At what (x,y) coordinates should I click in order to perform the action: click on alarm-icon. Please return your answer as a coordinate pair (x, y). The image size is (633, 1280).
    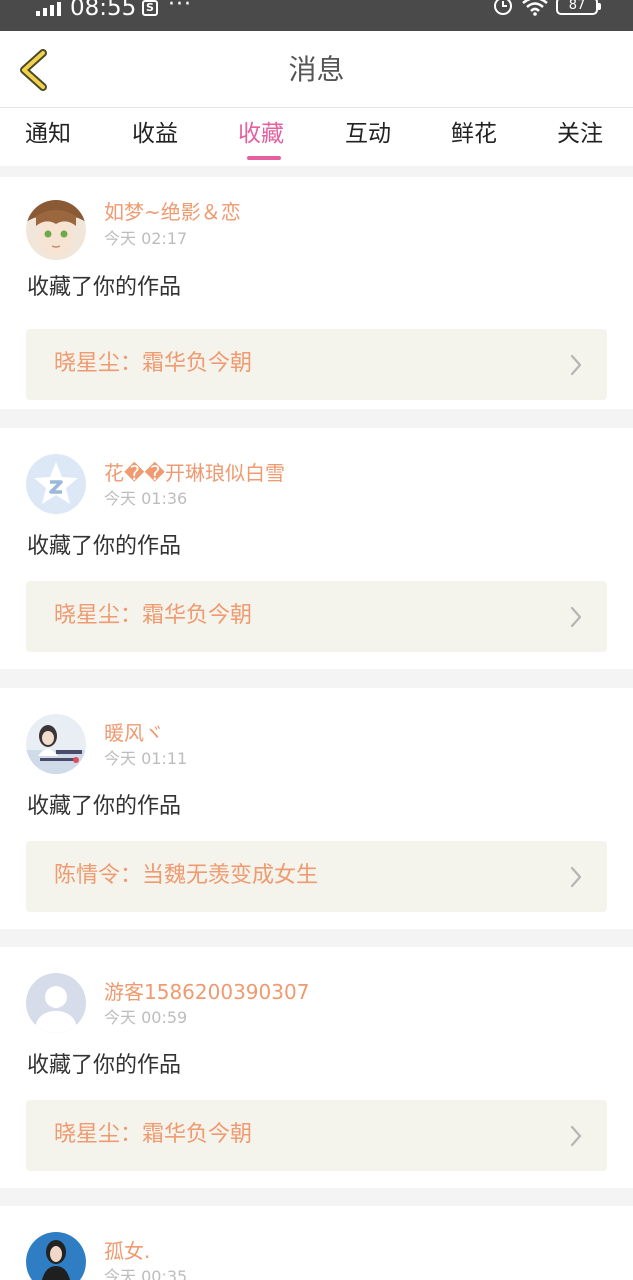
    Looking at the image, I should click on (503, 7).